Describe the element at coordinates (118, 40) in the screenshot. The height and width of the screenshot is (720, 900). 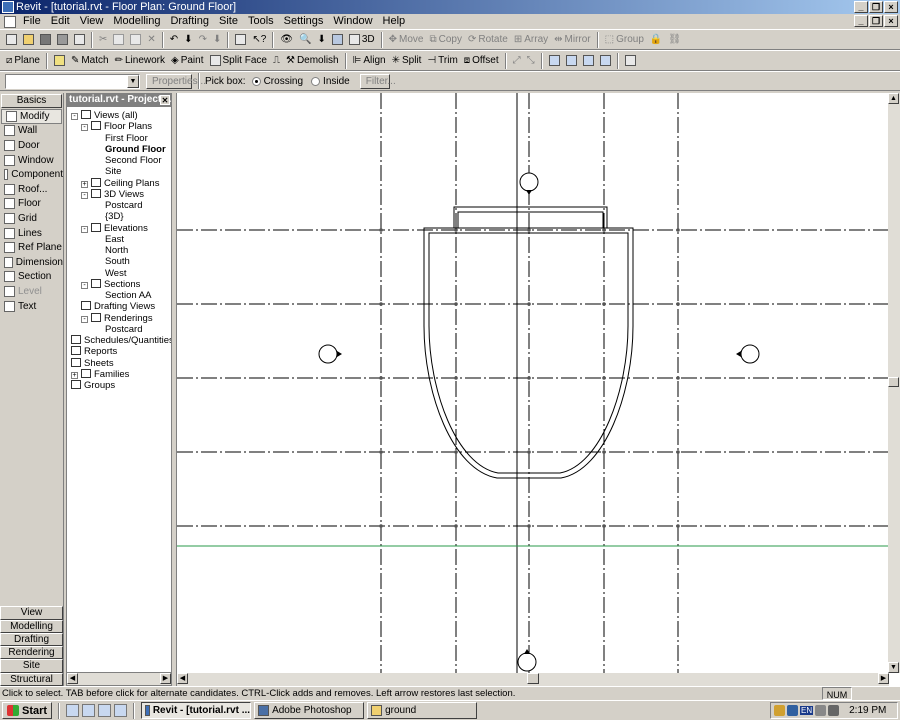
I see `copy-clip-button` at that location.